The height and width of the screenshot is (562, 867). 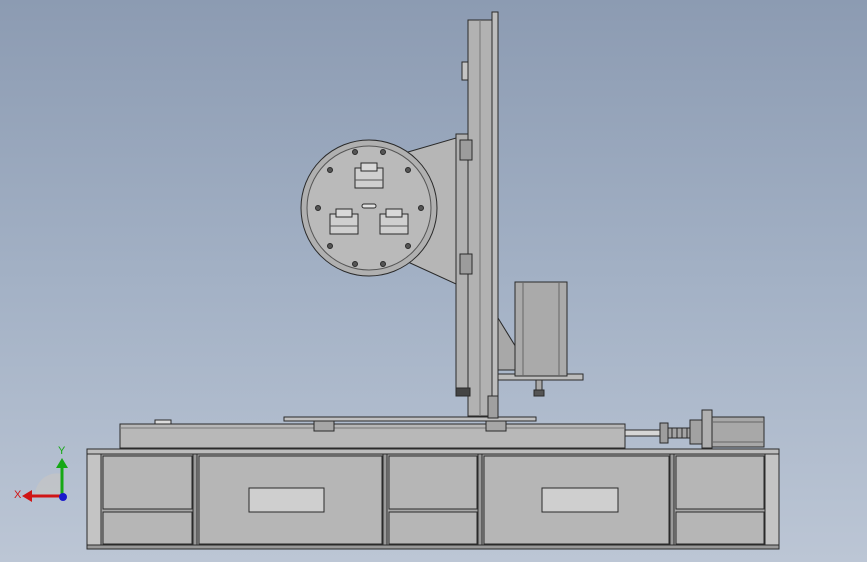 What do you see at coordinates (18, 495) in the screenshot?
I see `x-axis-label: X` at bounding box center [18, 495].